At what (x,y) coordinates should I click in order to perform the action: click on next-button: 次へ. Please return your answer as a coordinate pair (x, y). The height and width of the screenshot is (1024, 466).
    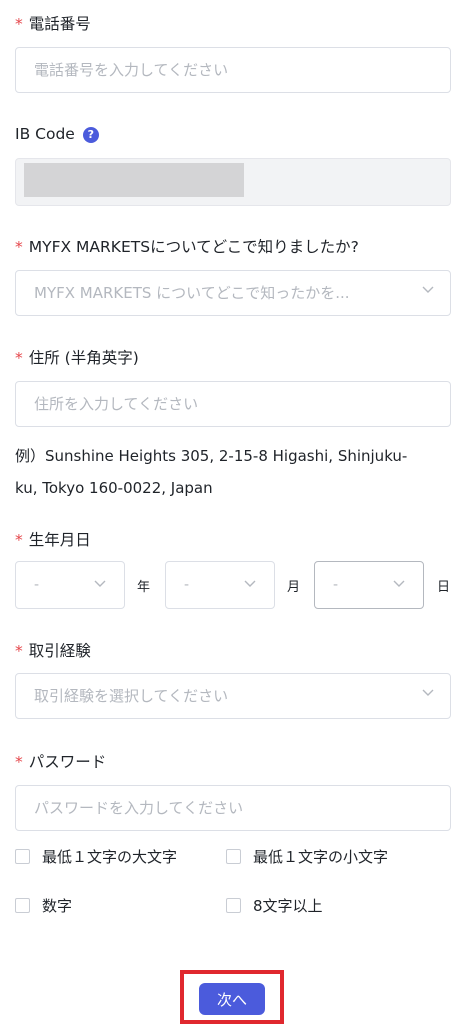
    Looking at the image, I should click on (232, 999).